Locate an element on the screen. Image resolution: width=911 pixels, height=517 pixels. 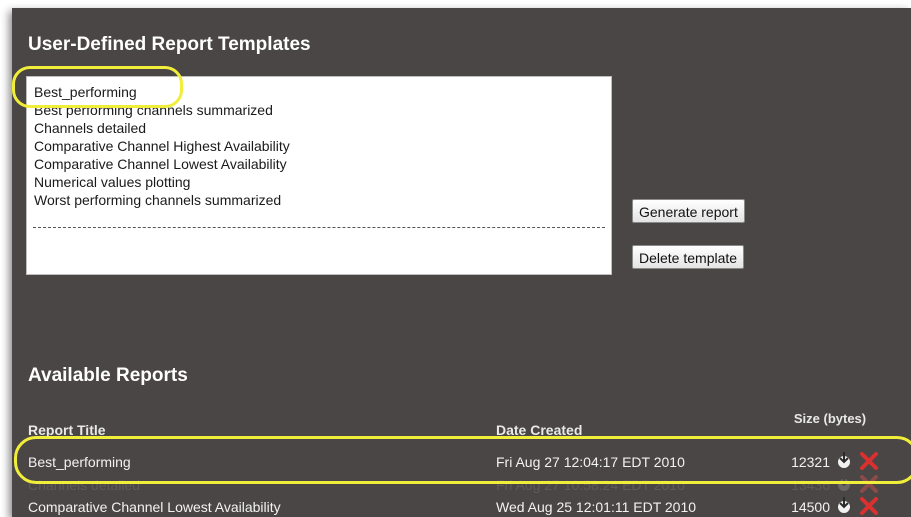
report-date: Wed Aug 25 12:01:11 EDT 2010 is located at coordinates (596, 507).